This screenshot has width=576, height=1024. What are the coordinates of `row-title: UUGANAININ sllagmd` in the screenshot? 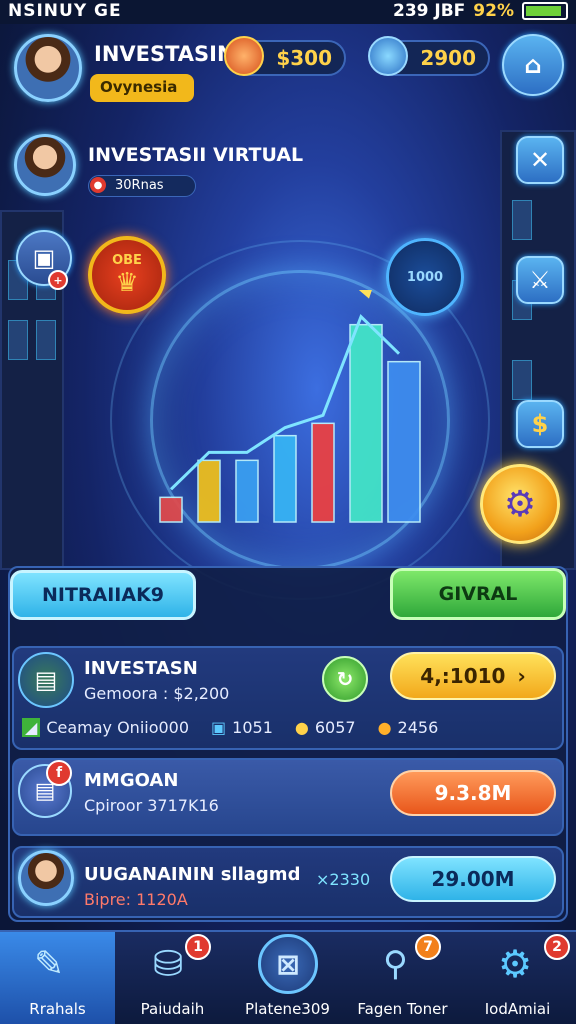 It's located at (192, 874).